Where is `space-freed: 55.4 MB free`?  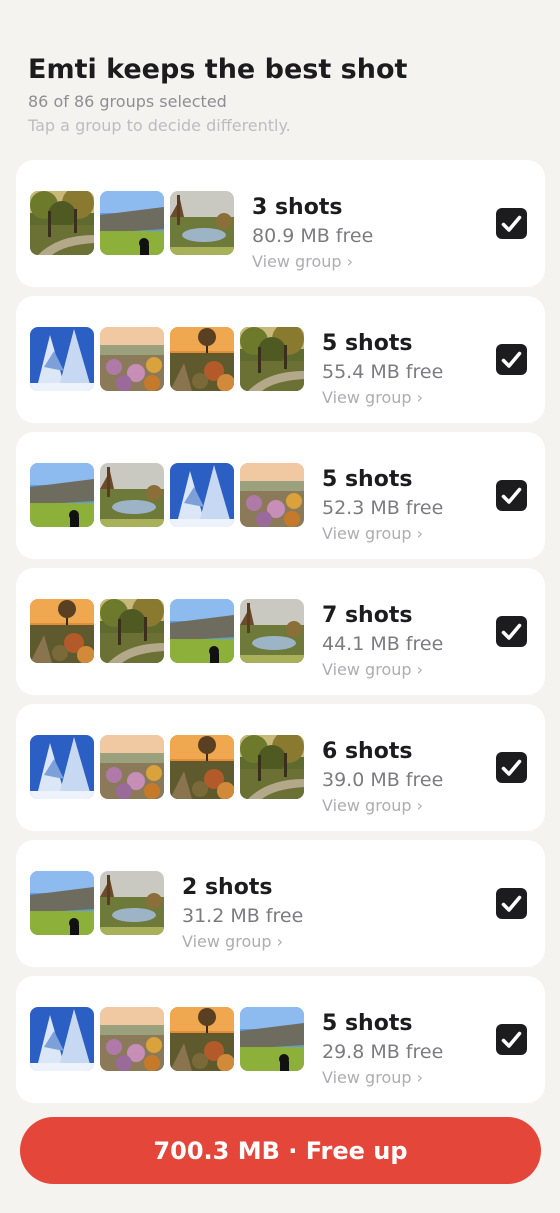 space-freed: 55.4 MB free is located at coordinates (383, 372).